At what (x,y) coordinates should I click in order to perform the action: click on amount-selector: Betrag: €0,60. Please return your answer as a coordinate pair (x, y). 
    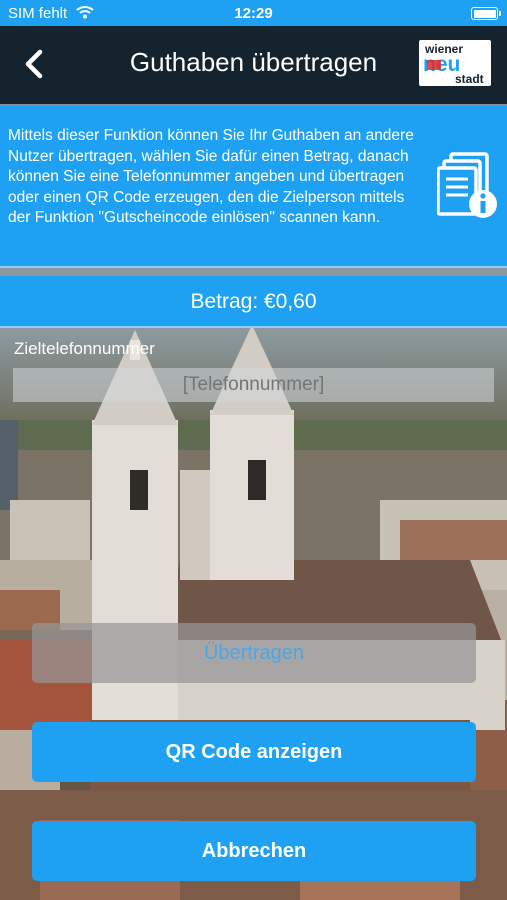
    Looking at the image, I should click on (253, 302).